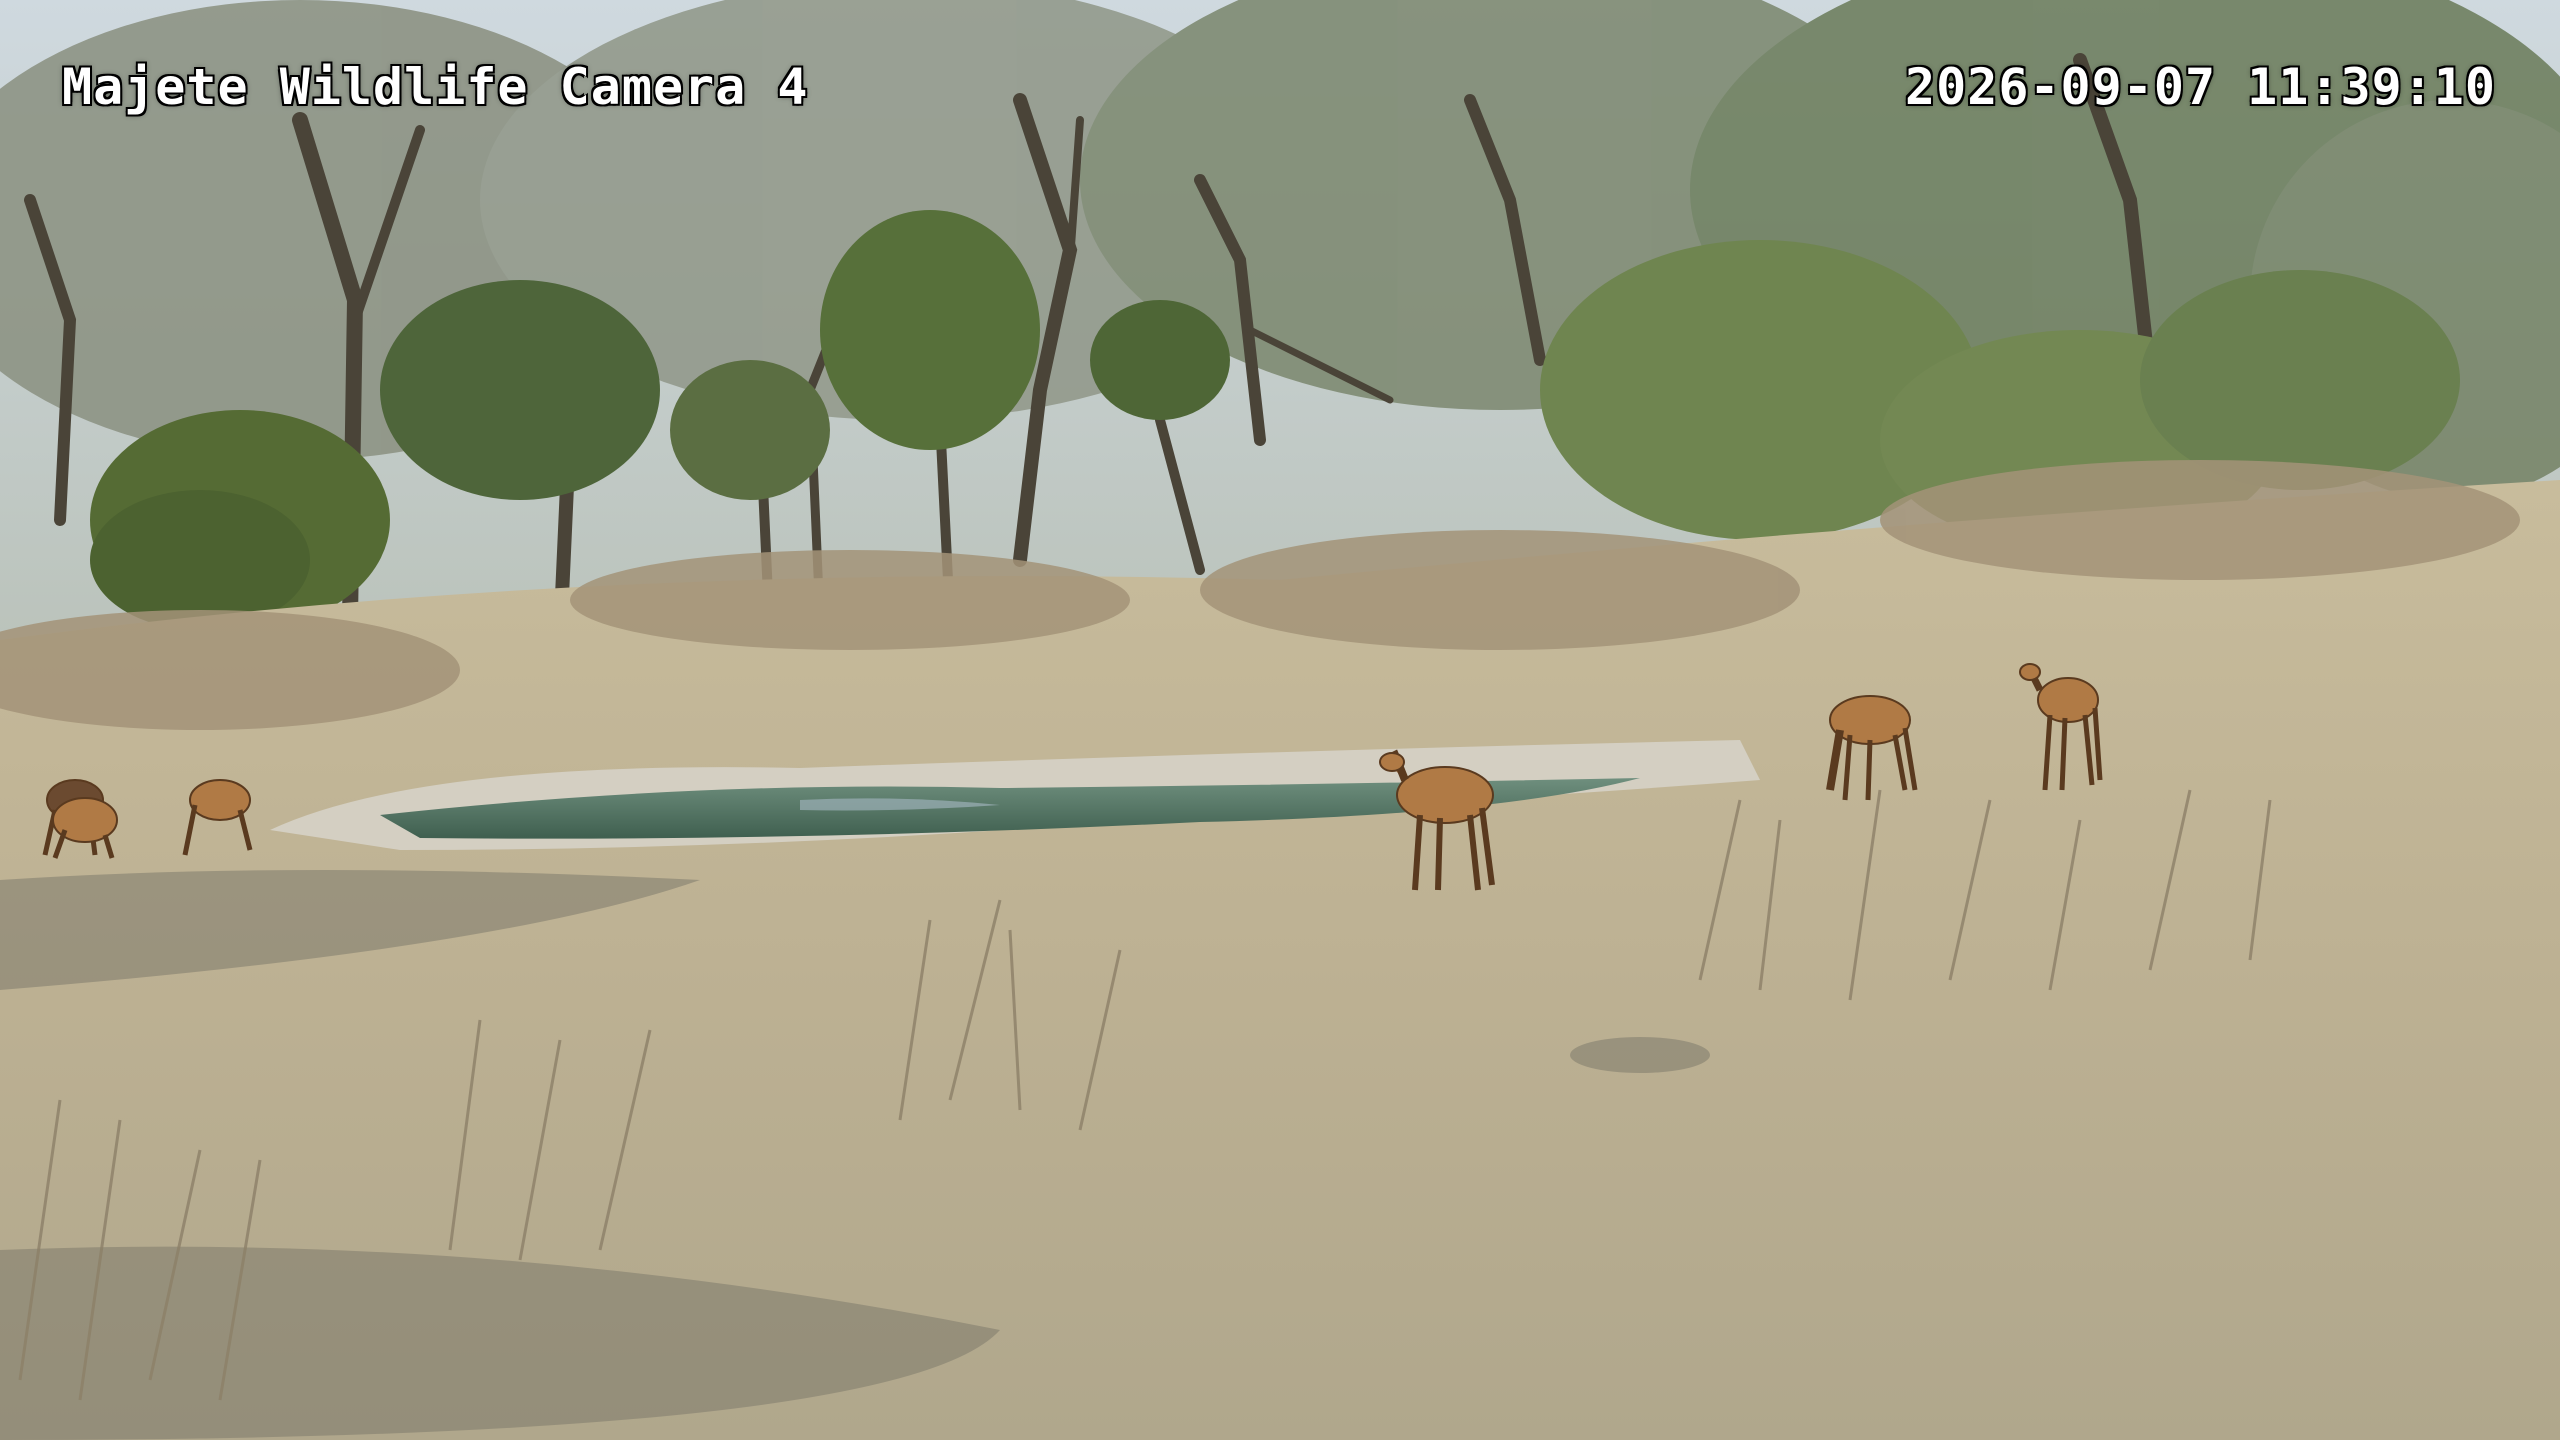 This screenshot has height=1440, width=2560. I want to click on timestamp-overlay: 2026-09-07 11:39:10, so click(2200, 87).